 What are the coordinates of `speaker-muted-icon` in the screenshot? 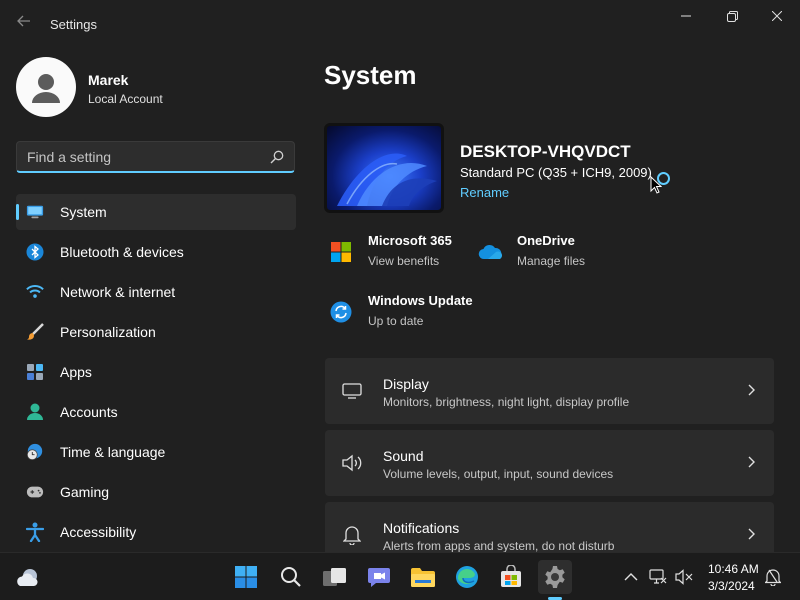 It's located at (684, 577).